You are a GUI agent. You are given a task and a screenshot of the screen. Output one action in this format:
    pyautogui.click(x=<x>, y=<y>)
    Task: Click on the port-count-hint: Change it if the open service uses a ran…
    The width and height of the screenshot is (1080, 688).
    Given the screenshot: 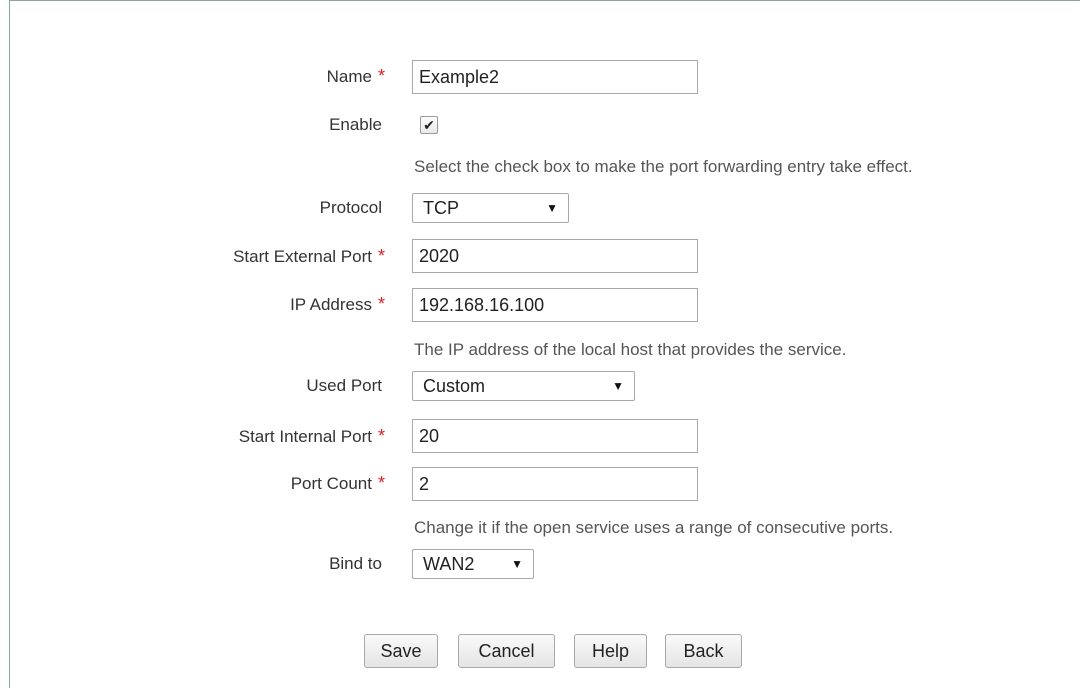 What is the action you would take?
    pyautogui.click(x=654, y=527)
    